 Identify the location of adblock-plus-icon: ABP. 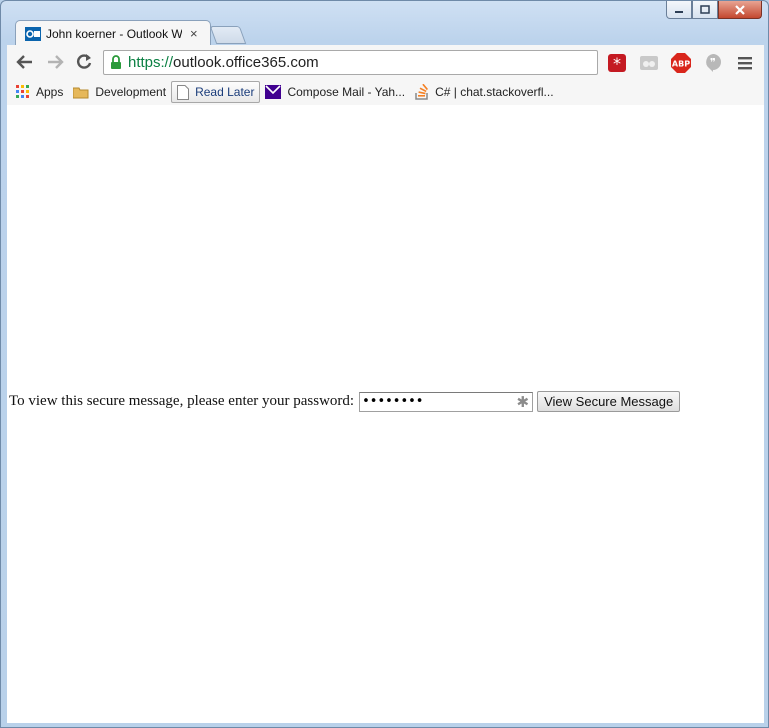
(681, 63).